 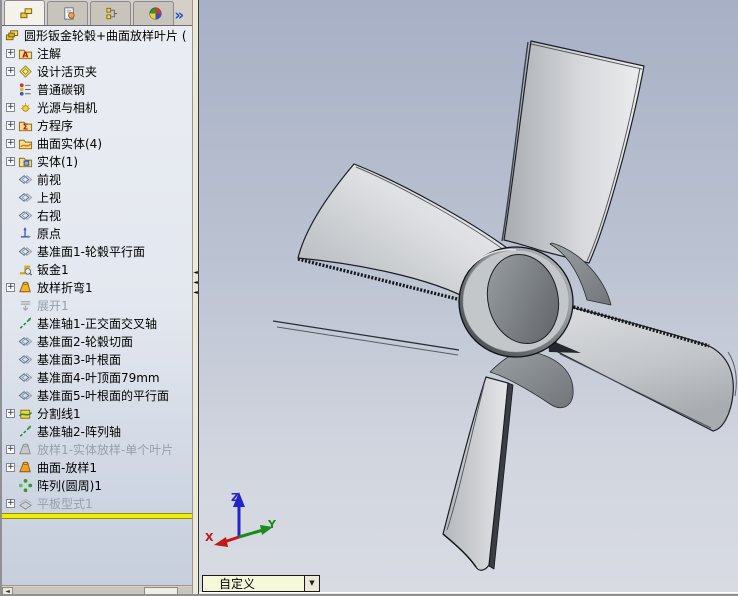 What do you see at coordinates (25, 233) in the screenshot?
I see `origin-icon` at bounding box center [25, 233].